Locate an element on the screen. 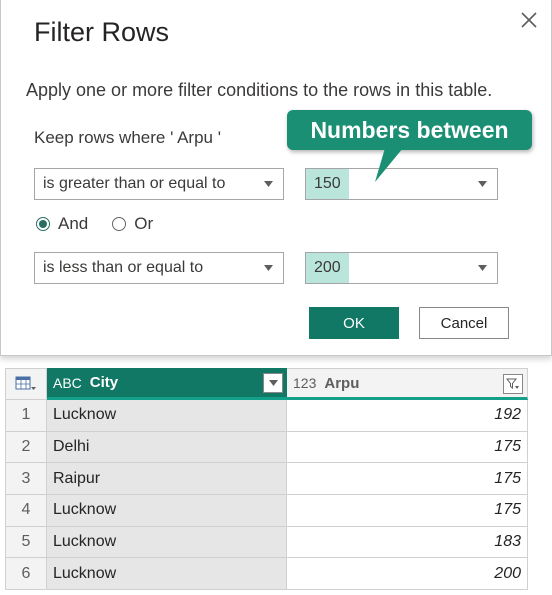 The image size is (552, 595). arpu-filter-dropdown is located at coordinates (513, 384).